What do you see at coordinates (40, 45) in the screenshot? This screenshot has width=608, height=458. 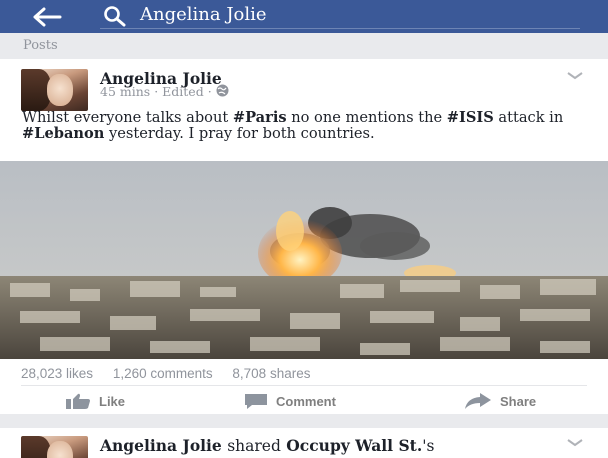 I see `section-label-posts: Posts` at bounding box center [40, 45].